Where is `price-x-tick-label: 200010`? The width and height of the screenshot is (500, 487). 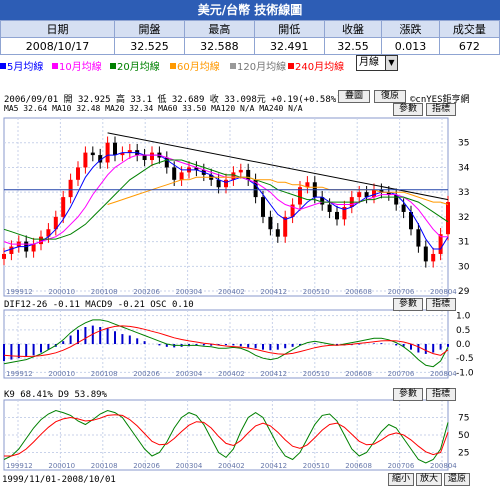
price-x-tick-label: 200010 is located at coordinates (61, 292).